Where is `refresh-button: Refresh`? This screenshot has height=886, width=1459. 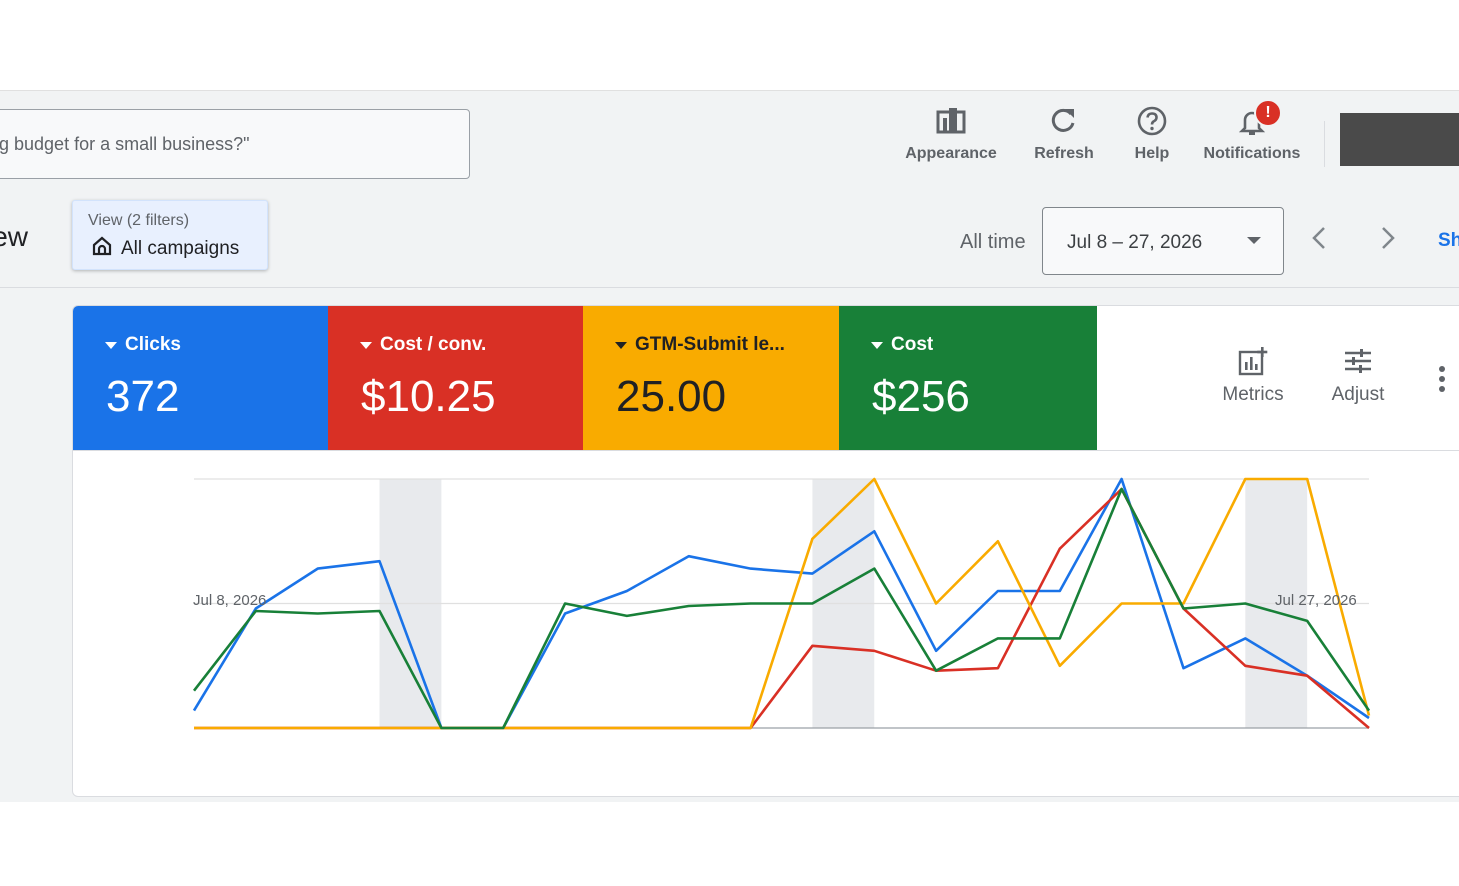 refresh-button: Refresh is located at coordinates (1064, 135).